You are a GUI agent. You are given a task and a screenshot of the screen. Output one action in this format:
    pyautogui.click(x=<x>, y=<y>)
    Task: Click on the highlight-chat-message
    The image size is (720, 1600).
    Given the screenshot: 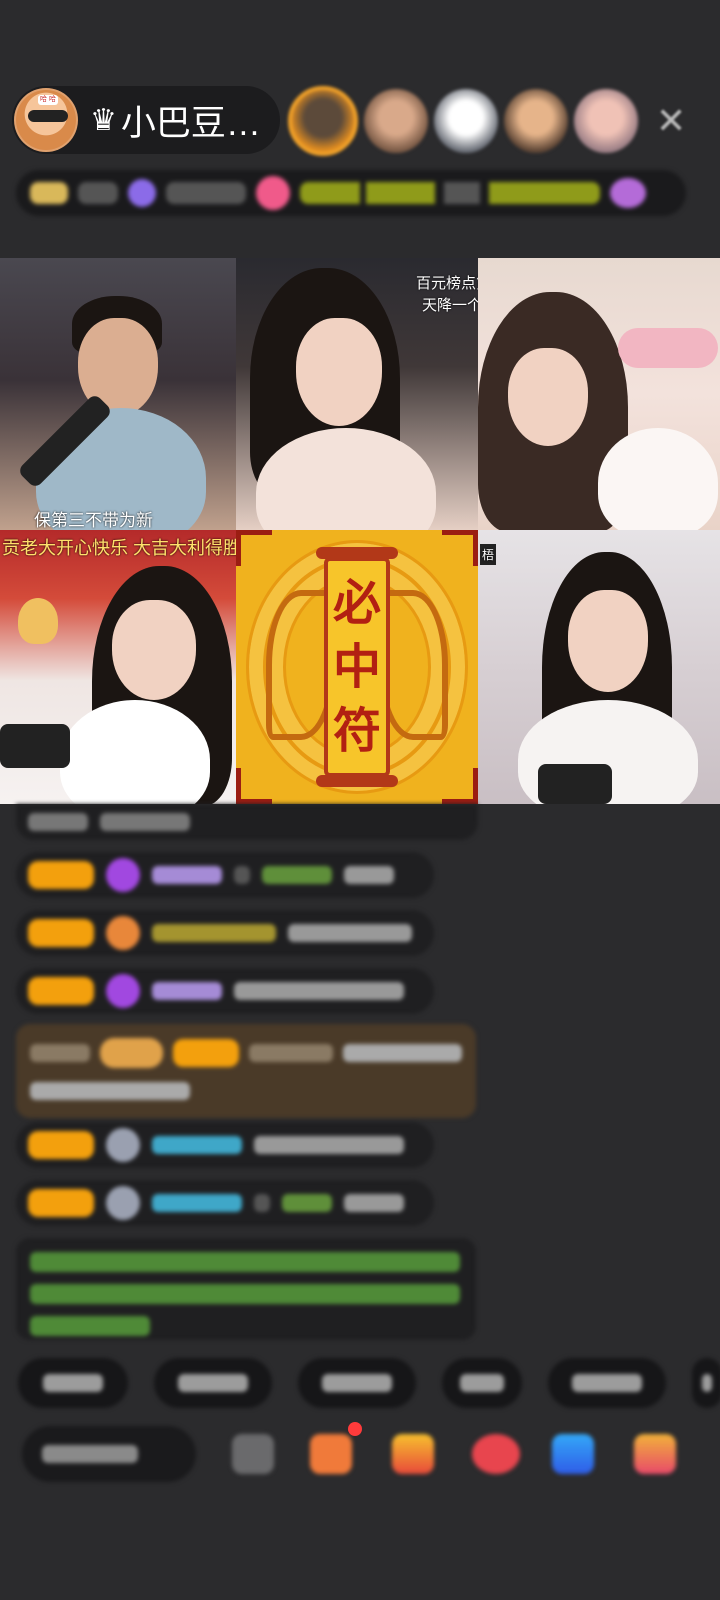 What is the action you would take?
    pyautogui.click(x=246, y=1071)
    